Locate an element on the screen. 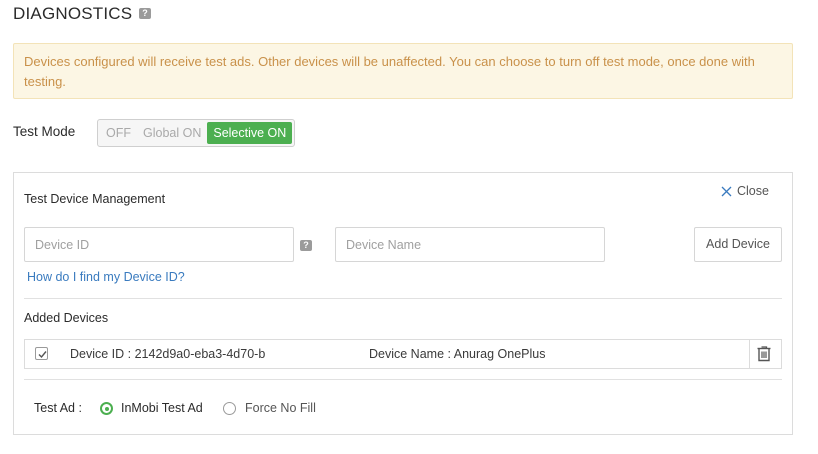  device-id-value: Device ID : 2142d9a0-eba3-4d70-b is located at coordinates (168, 354).